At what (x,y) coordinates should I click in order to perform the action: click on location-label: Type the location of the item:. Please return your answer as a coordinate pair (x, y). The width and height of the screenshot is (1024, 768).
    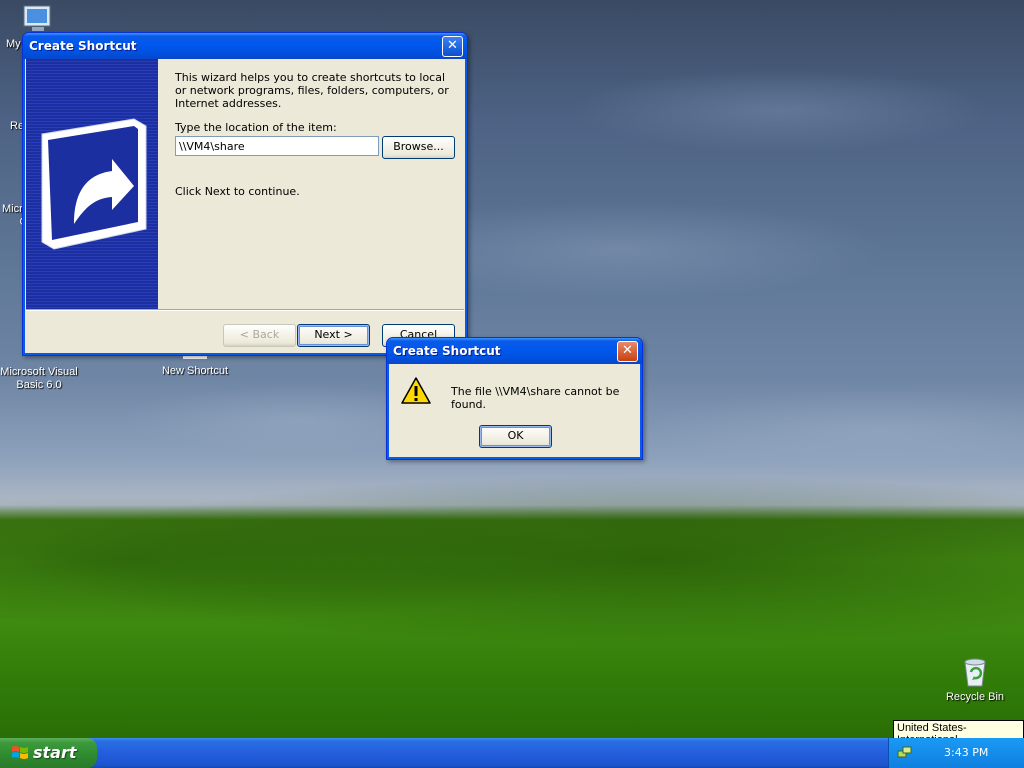
    Looking at the image, I should click on (256, 127).